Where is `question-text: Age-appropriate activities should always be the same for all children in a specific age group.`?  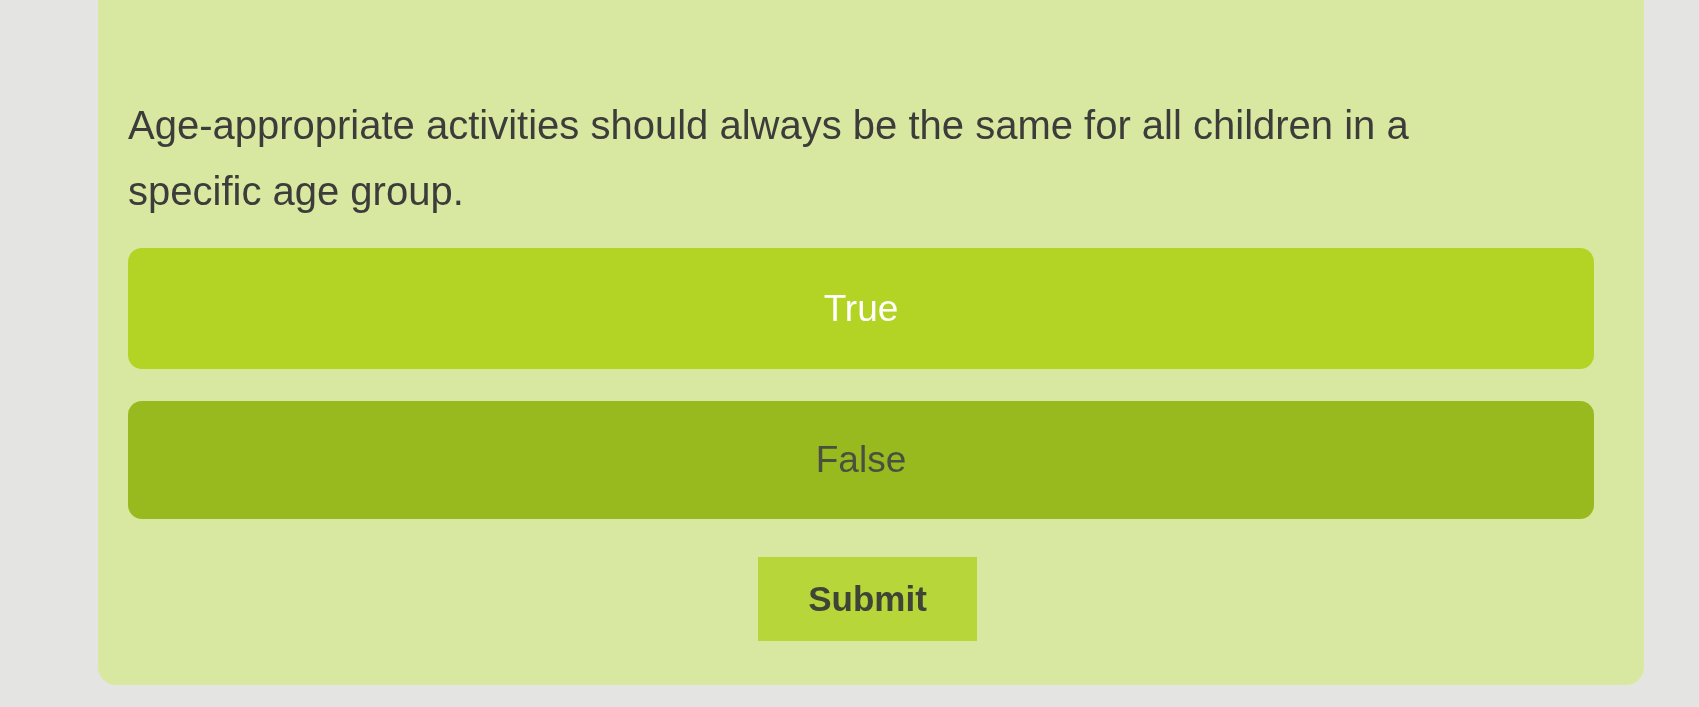
question-text: Age-appropriate activities should always be the same for all children in a specific age group. is located at coordinates (769, 158).